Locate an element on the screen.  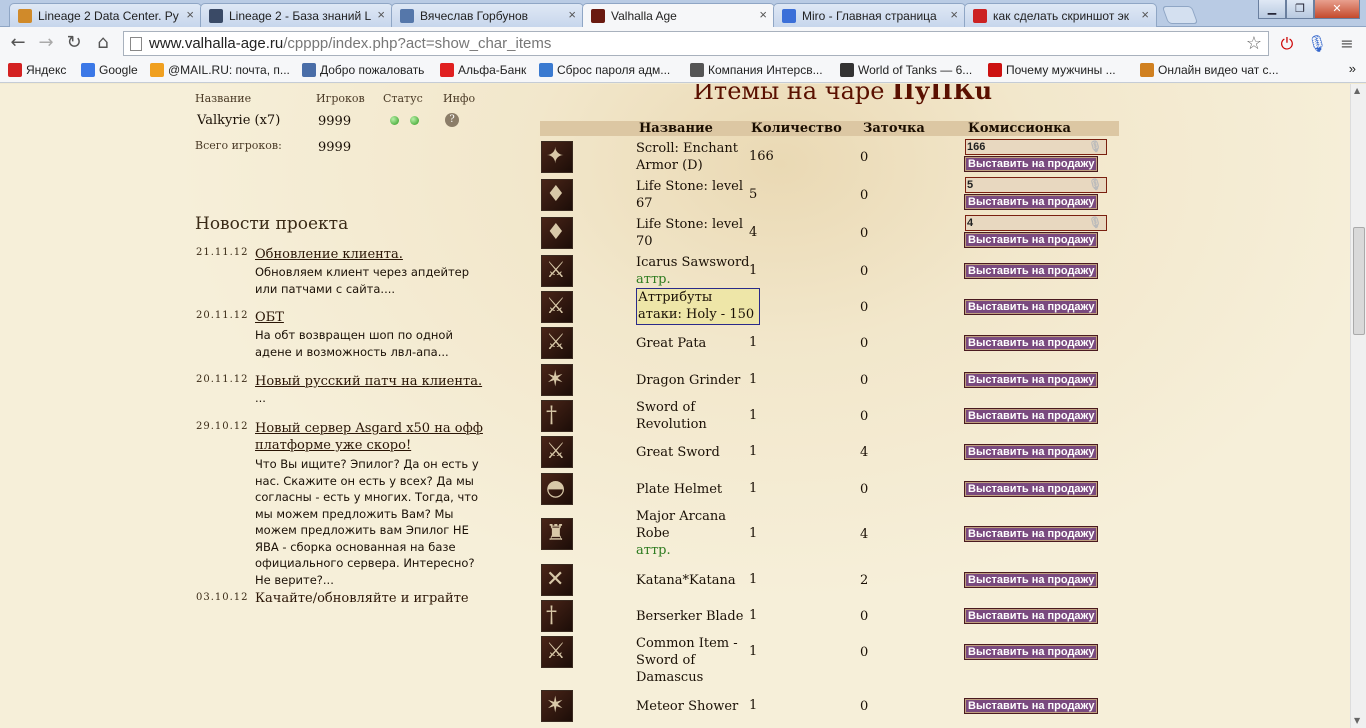
item-row: ✶ Dragon Grinder 1 0 Выставить на продажу is located at coordinates (830, 380).